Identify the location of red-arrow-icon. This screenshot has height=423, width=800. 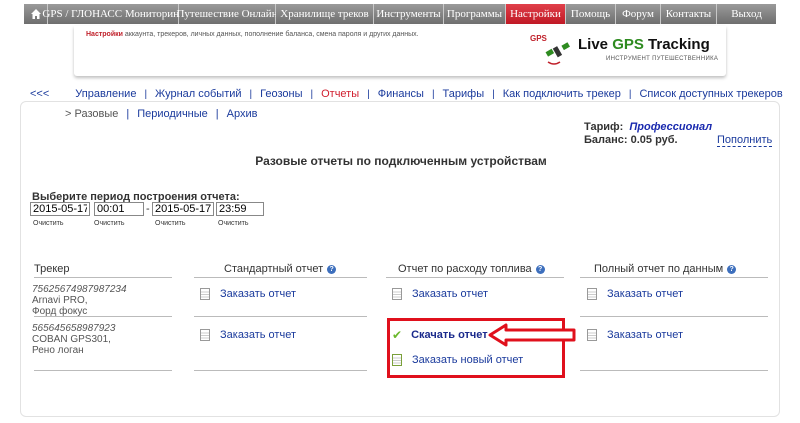
(532, 335).